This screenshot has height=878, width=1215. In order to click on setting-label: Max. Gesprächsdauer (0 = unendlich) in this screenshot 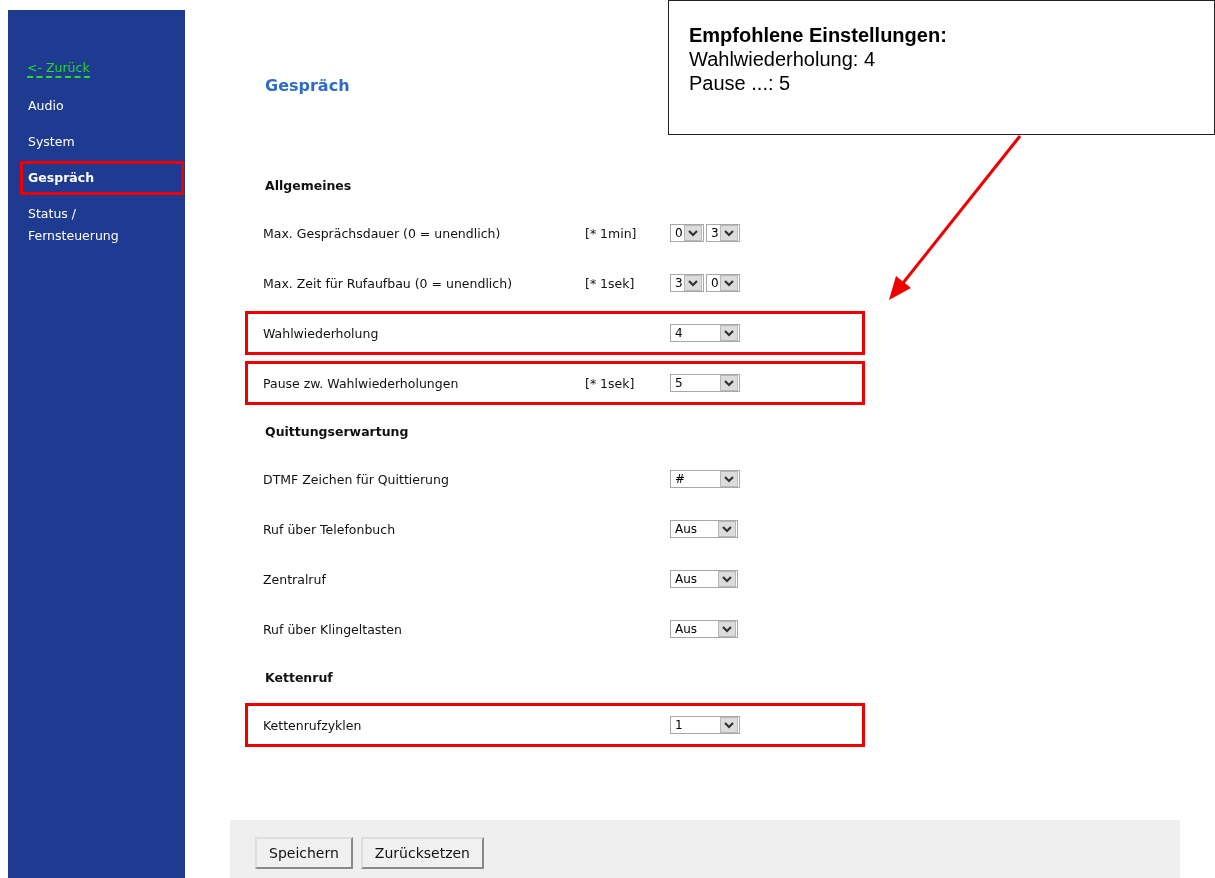, I will do `click(382, 233)`.